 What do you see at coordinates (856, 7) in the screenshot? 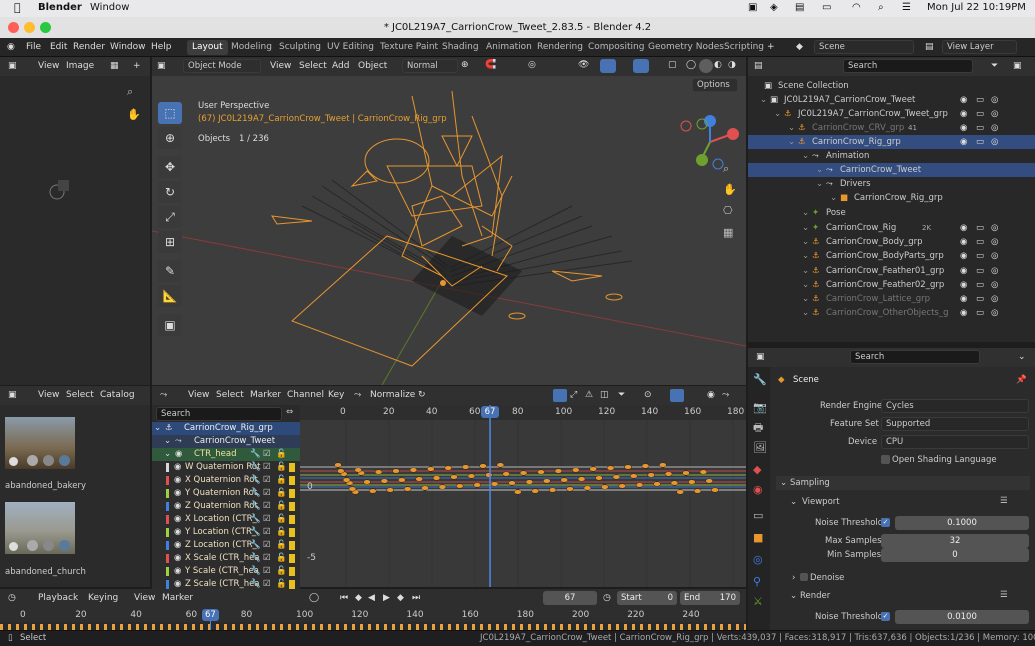
I see `wifi-icon: ◠` at bounding box center [856, 7].